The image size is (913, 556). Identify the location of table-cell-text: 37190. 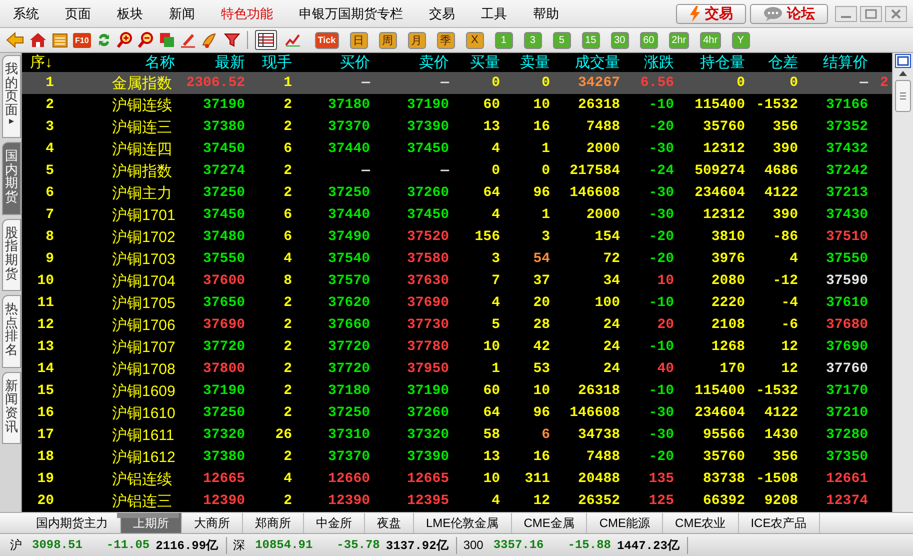
(427, 391).